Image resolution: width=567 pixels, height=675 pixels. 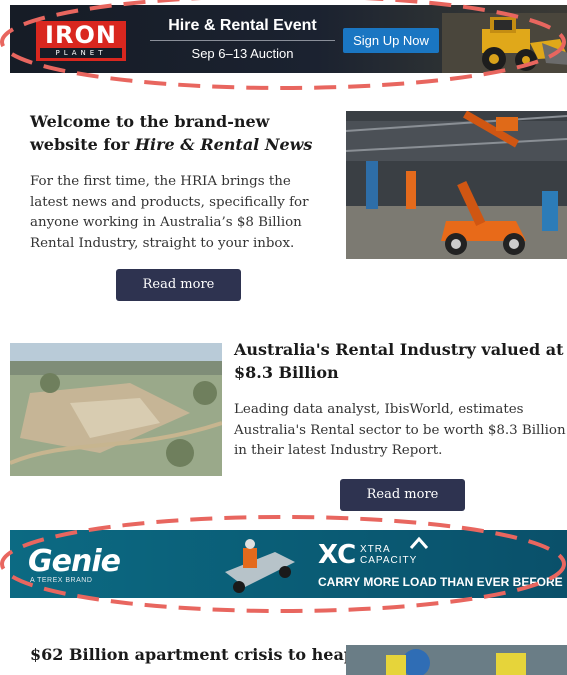 I want to click on banner-title: Hire & Rental Event, so click(x=242, y=25).